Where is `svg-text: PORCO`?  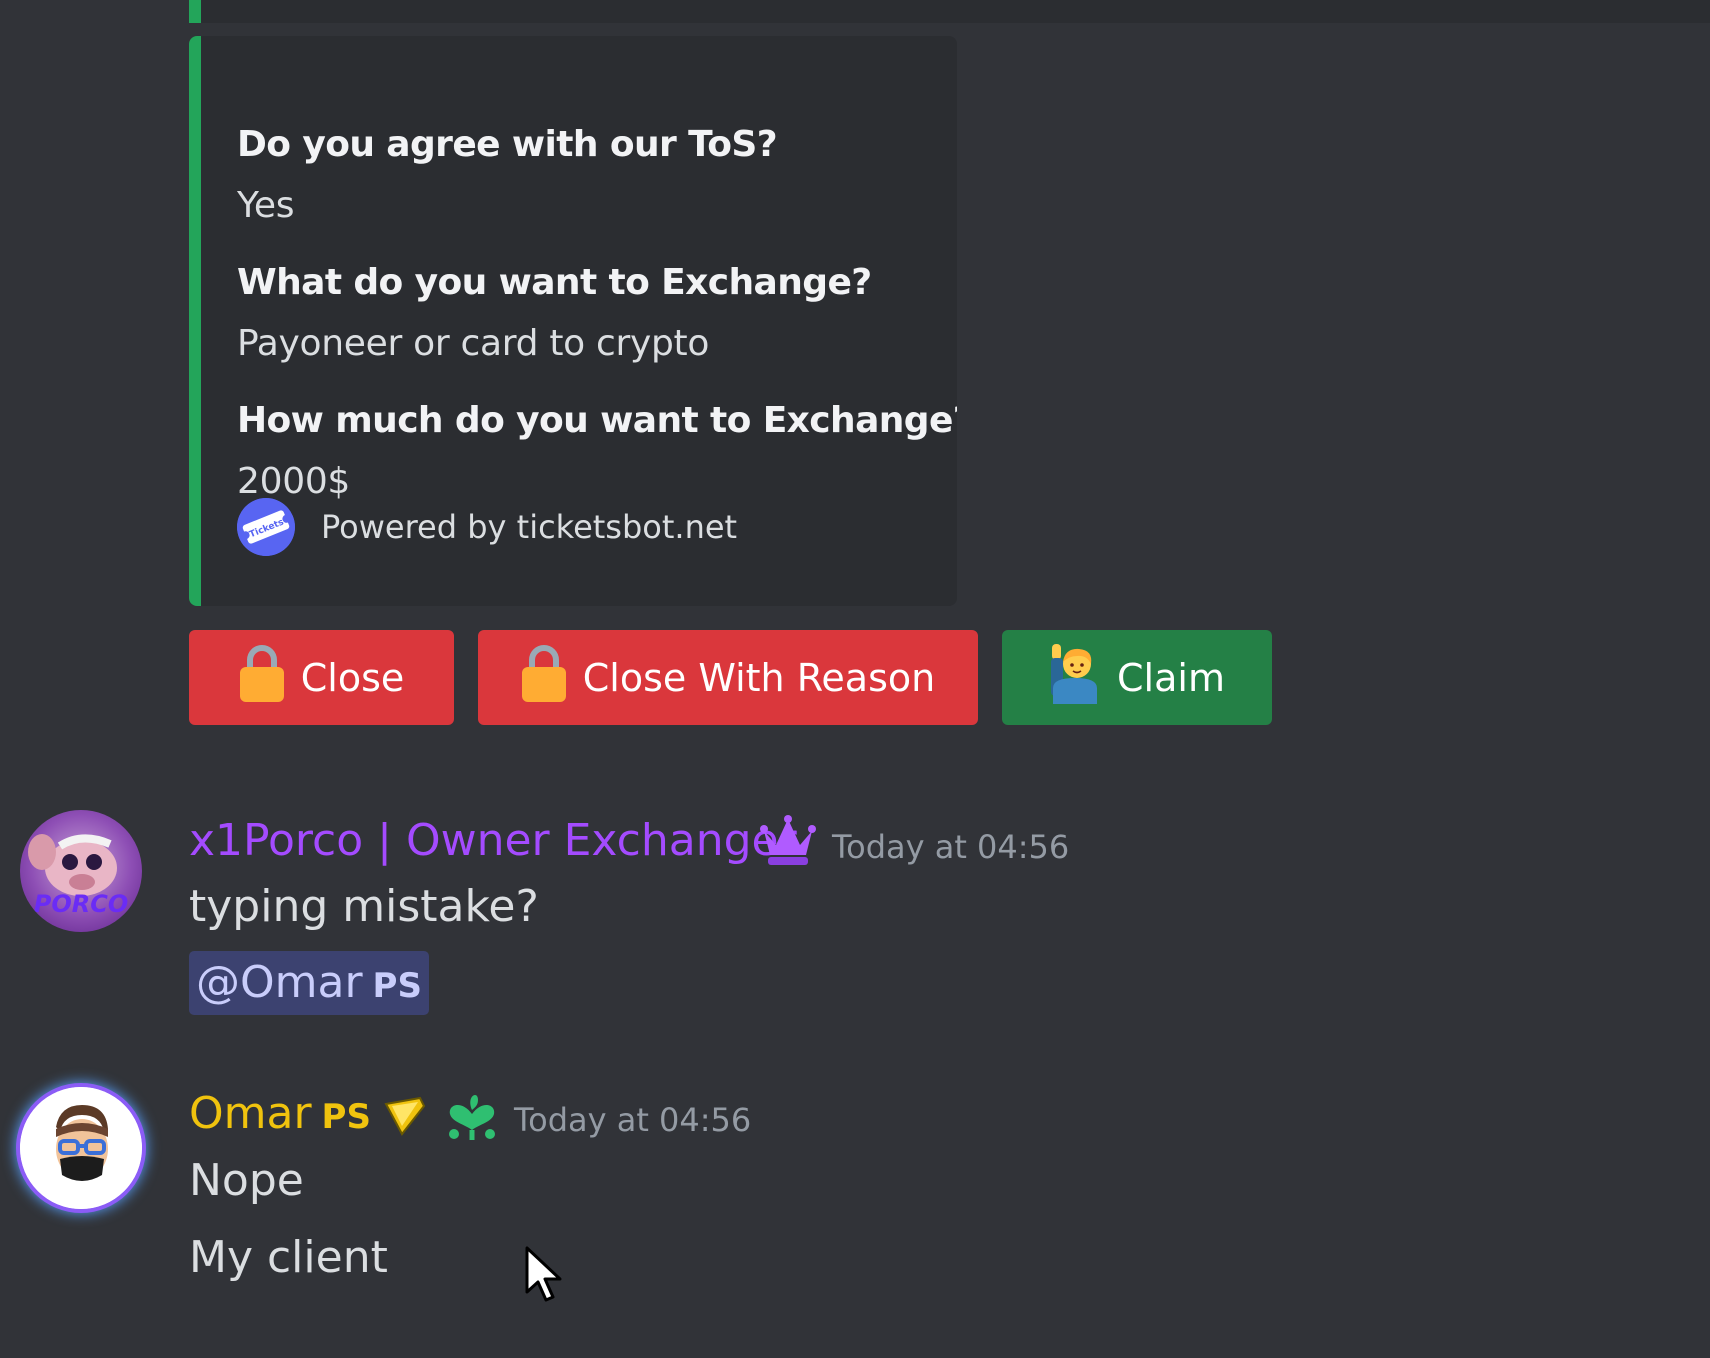
svg-text: PORCO is located at coordinates (81, 904).